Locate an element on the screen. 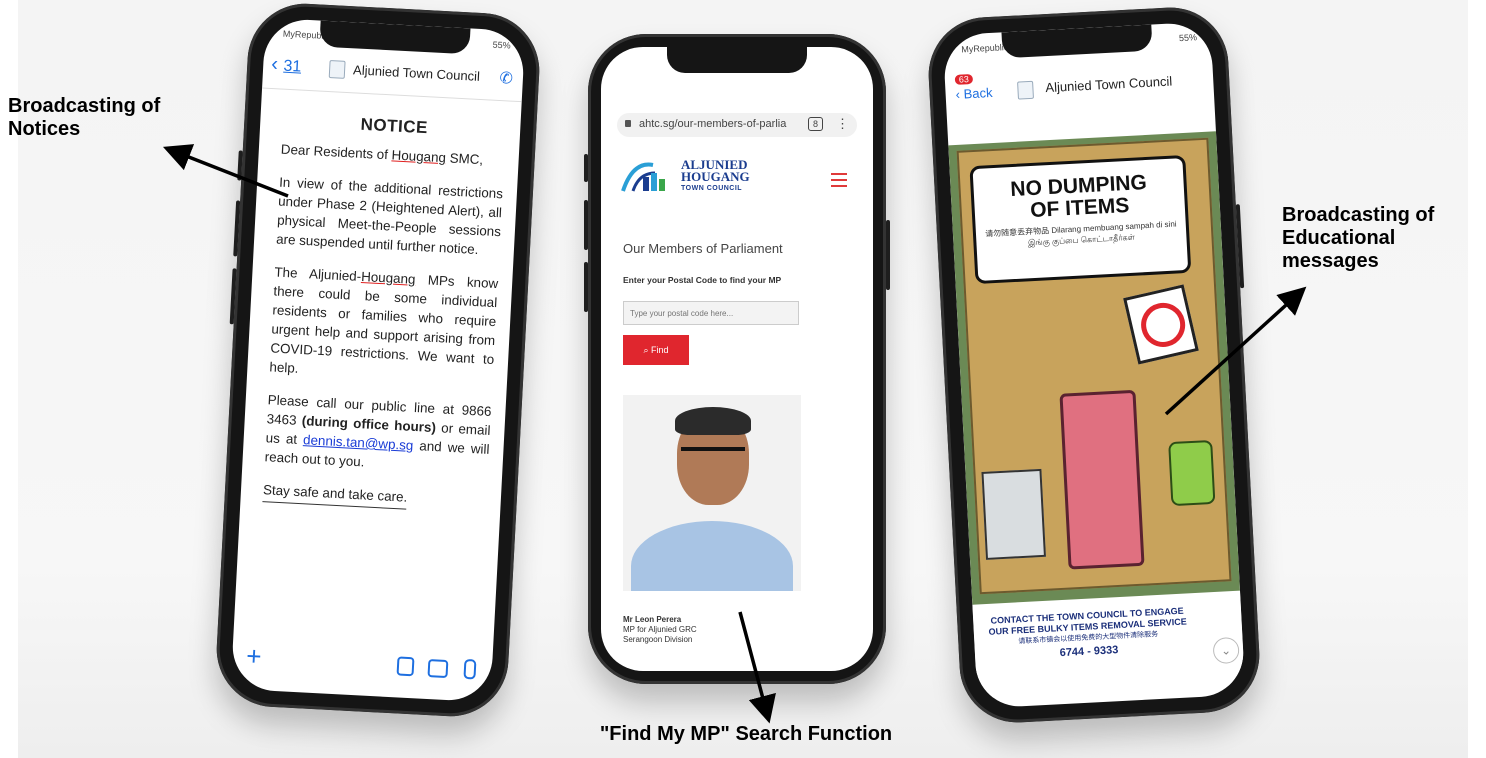 This screenshot has height=758, width=1486. phone-notch is located at coordinates (737, 60).